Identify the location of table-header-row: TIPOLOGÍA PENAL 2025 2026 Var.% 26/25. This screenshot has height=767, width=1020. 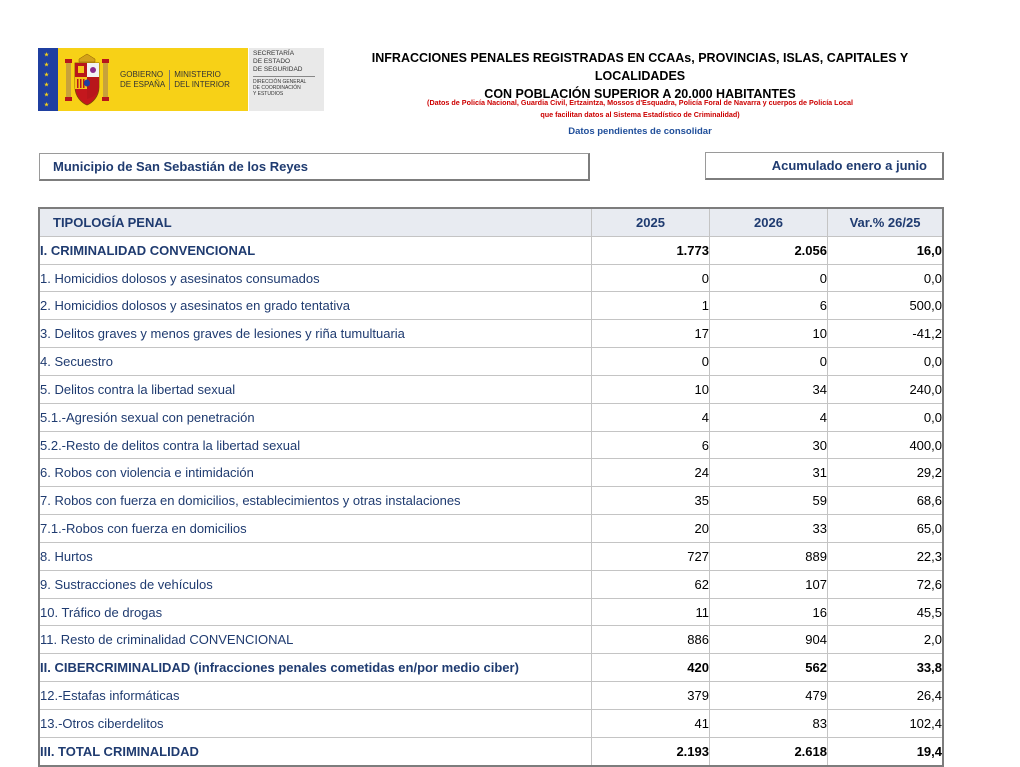
(491, 222).